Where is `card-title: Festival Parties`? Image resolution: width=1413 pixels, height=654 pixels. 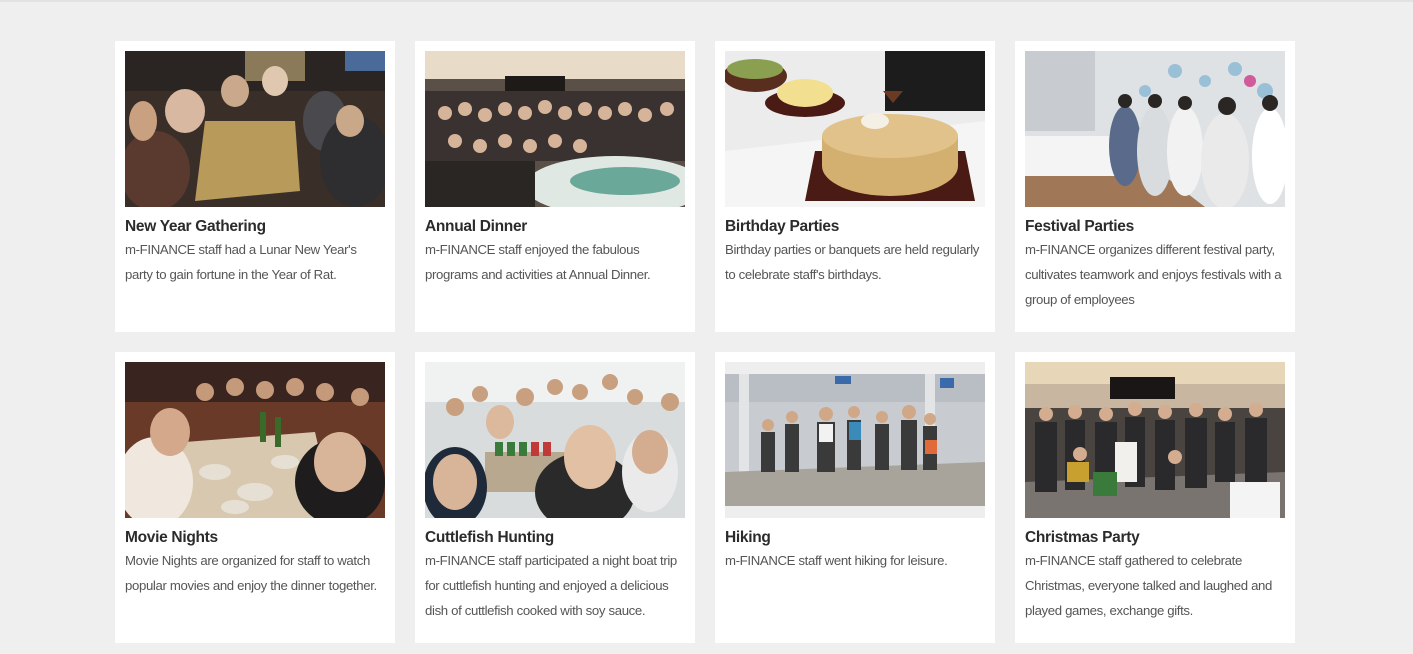
card-title: Festival Parties is located at coordinates (1079, 226).